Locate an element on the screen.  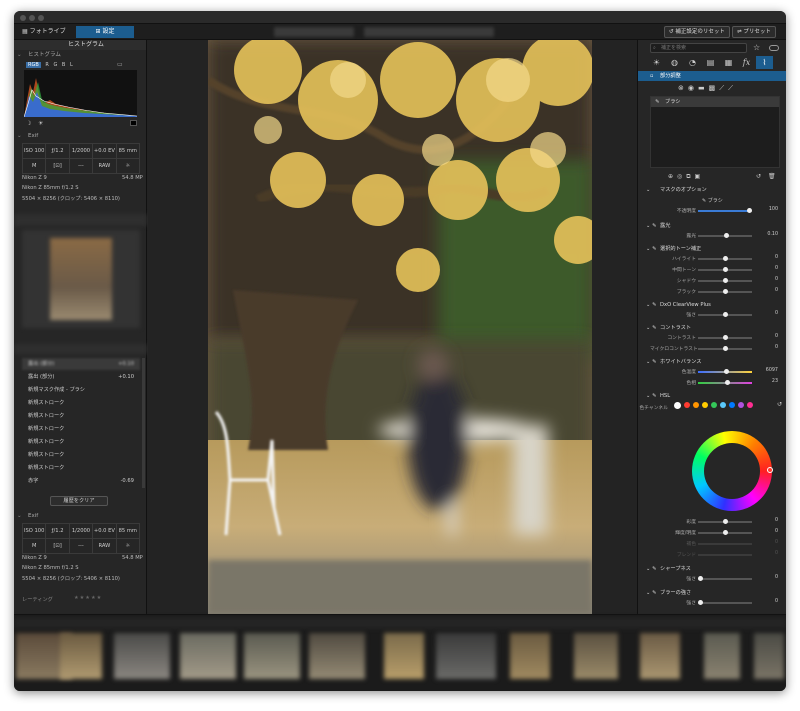
monitor-icon: ▭ is located at coordinates (120, 64).